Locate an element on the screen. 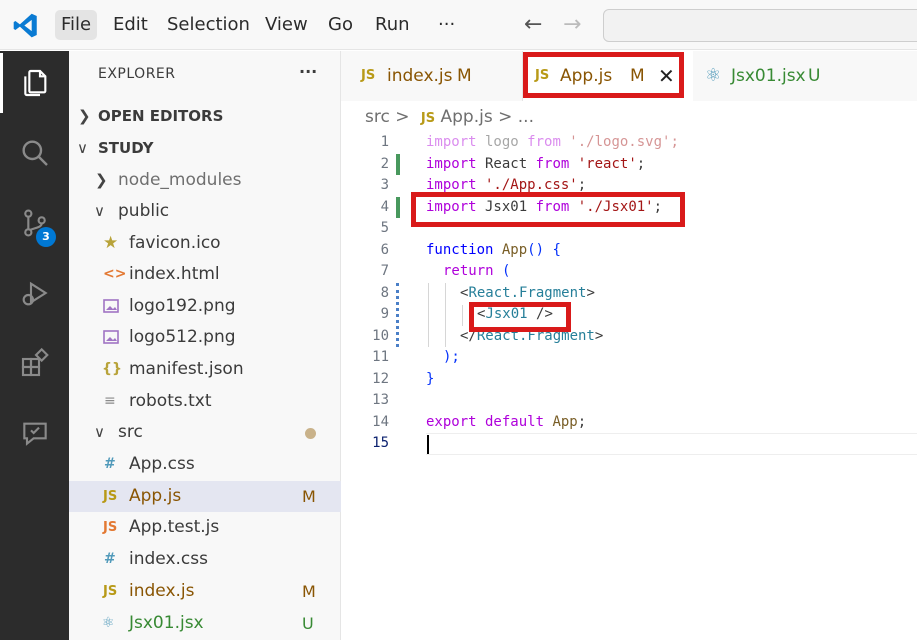 The image size is (917, 640). line-number: 9 is located at coordinates (384, 314).